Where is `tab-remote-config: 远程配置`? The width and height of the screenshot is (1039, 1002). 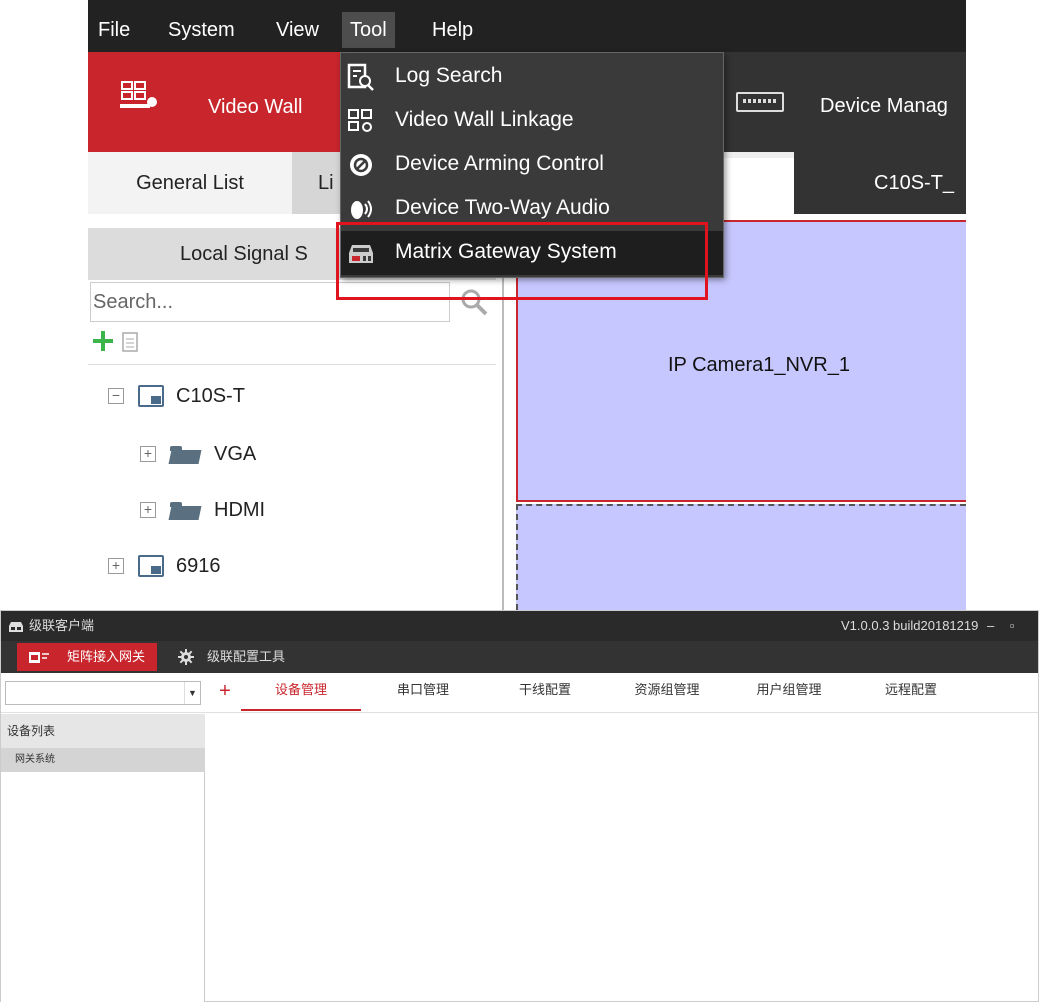 tab-remote-config: 远程配置 is located at coordinates (911, 692).